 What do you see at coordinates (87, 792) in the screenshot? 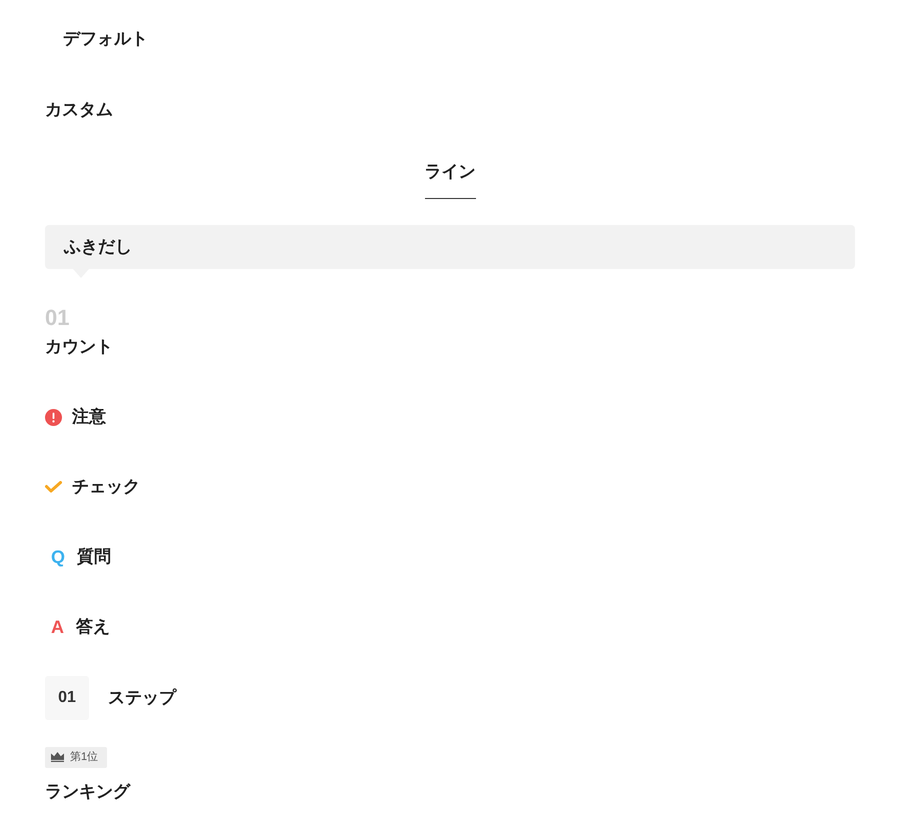
I see `heading-text: ランキング` at bounding box center [87, 792].